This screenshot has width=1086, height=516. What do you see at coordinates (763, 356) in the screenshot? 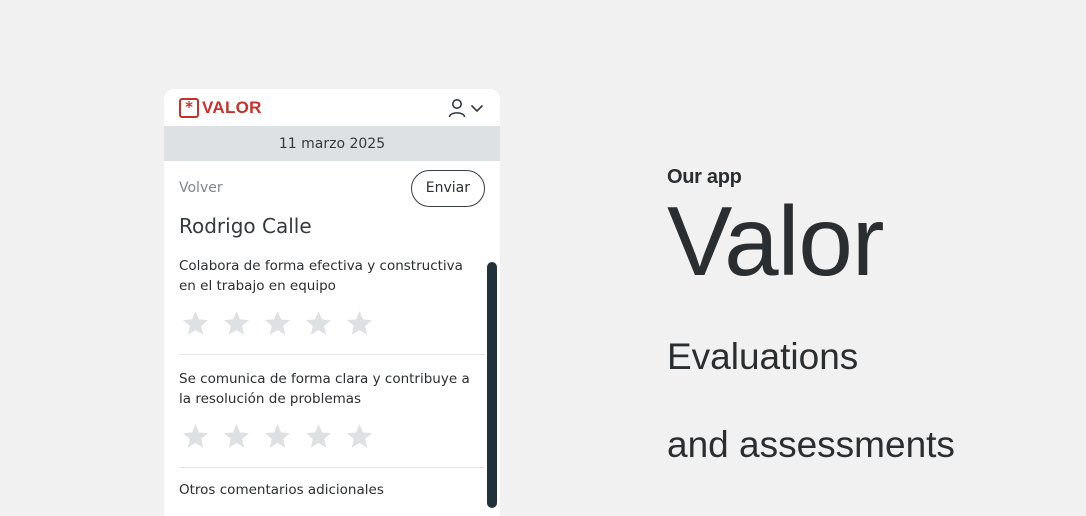
I see `promo-subtitle-line: Evaluations` at bounding box center [763, 356].